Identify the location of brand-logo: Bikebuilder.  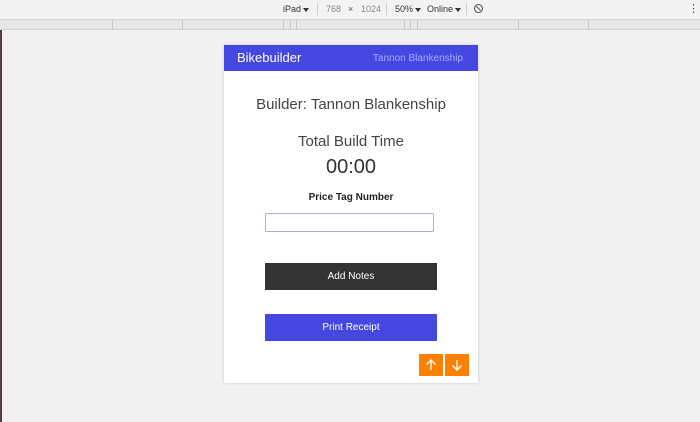
(269, 58).